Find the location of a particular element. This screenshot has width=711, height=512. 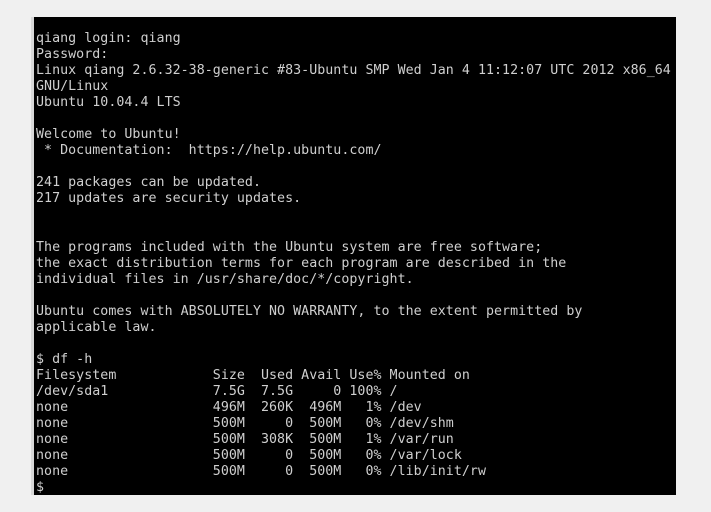

terminal-line: applicable law. is located at coordinates (96, 327).